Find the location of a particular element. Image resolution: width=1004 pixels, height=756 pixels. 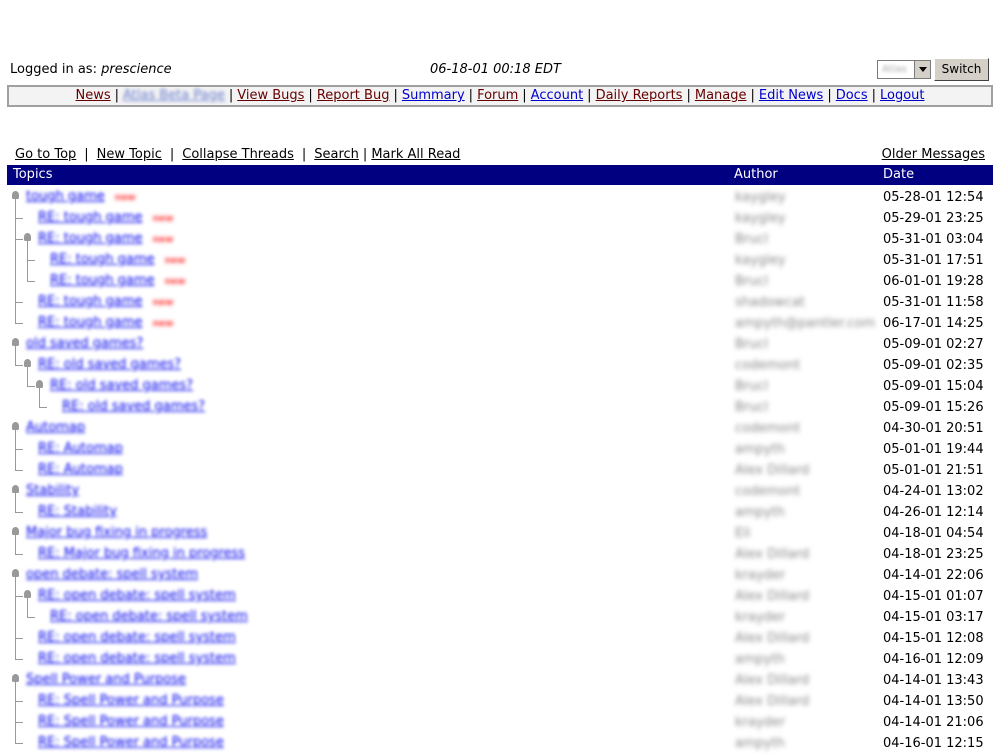

nav-link-docs: Docs is located at coordinates (852, 95).